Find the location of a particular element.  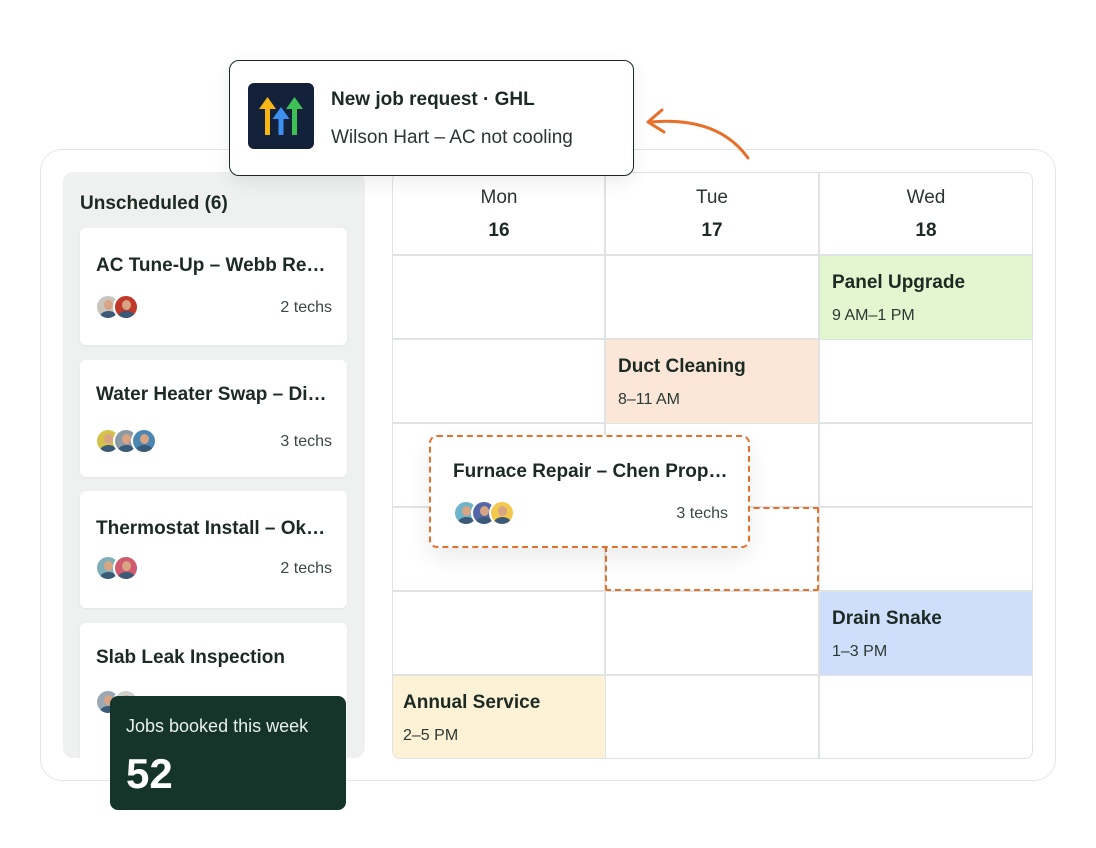

job-card-title: AC Tune-Up – Webb Residence is located at coordinates (214, 265).